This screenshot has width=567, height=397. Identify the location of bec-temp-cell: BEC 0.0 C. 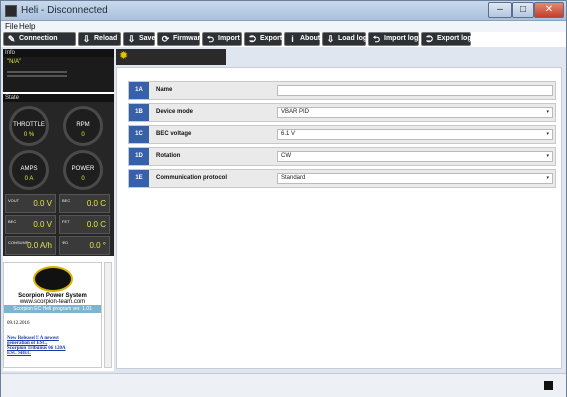
(84, 203).